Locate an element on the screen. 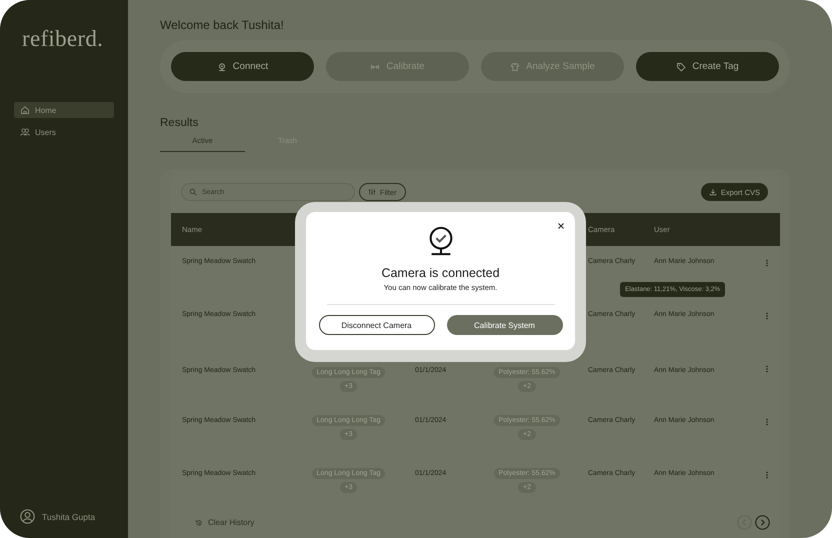 This screenshot has height=538, width=832. shirt-icon is located at coordinates (515, 67).